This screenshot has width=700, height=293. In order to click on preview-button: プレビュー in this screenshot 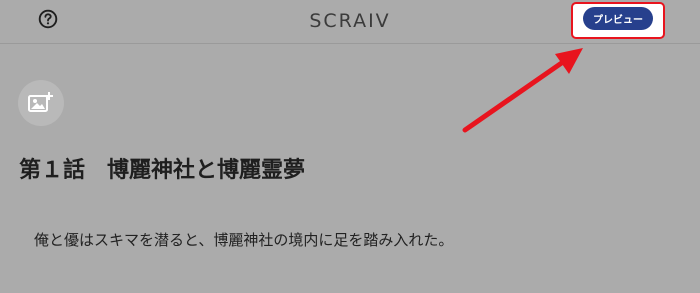, I will do `click(618, 18)`.